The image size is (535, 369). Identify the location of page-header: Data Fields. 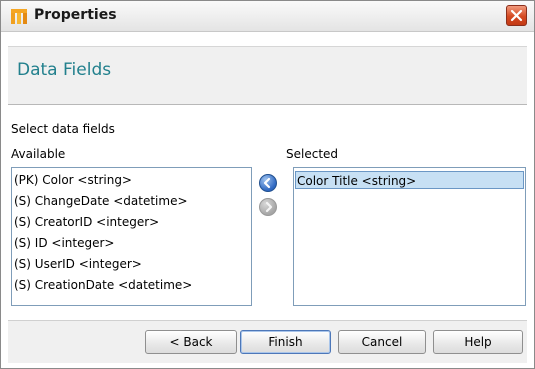
(267, 75).